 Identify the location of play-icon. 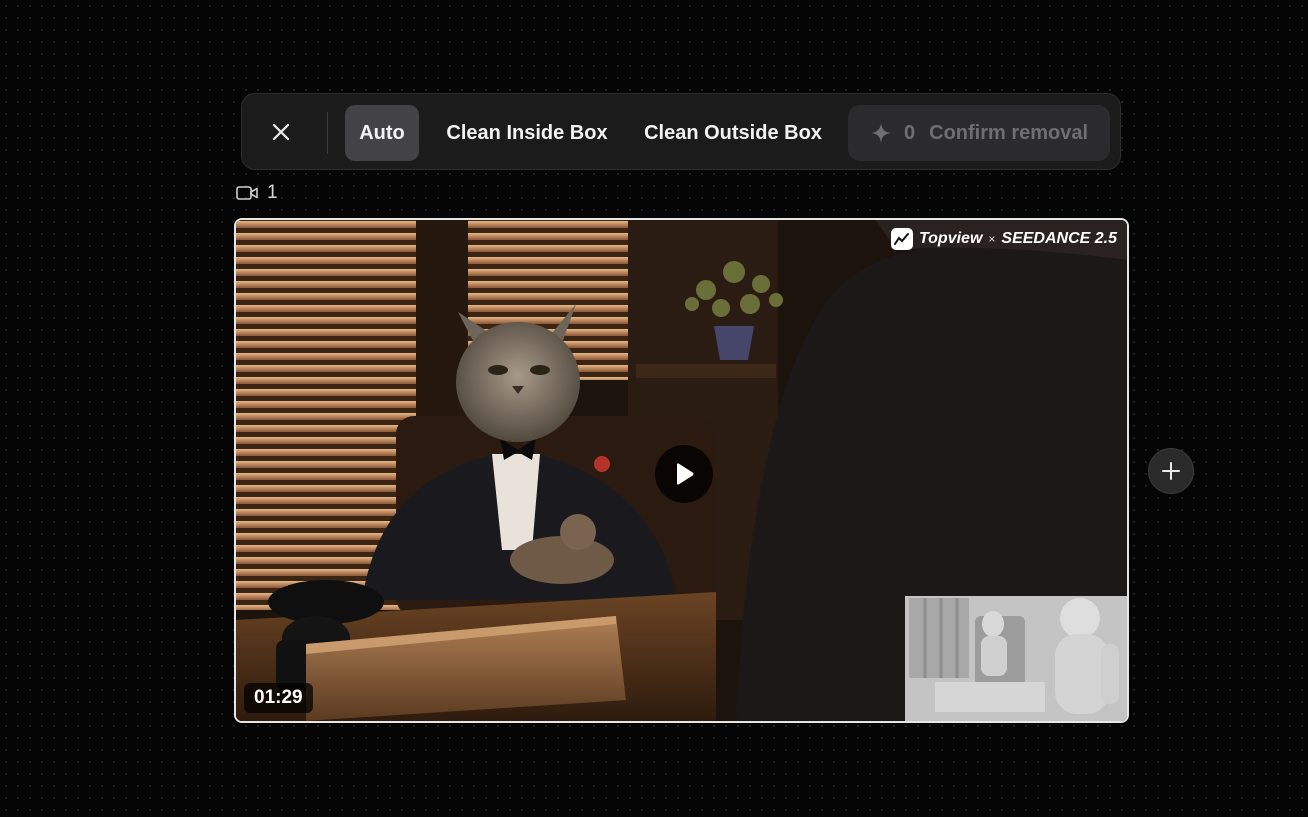
(685, 474).